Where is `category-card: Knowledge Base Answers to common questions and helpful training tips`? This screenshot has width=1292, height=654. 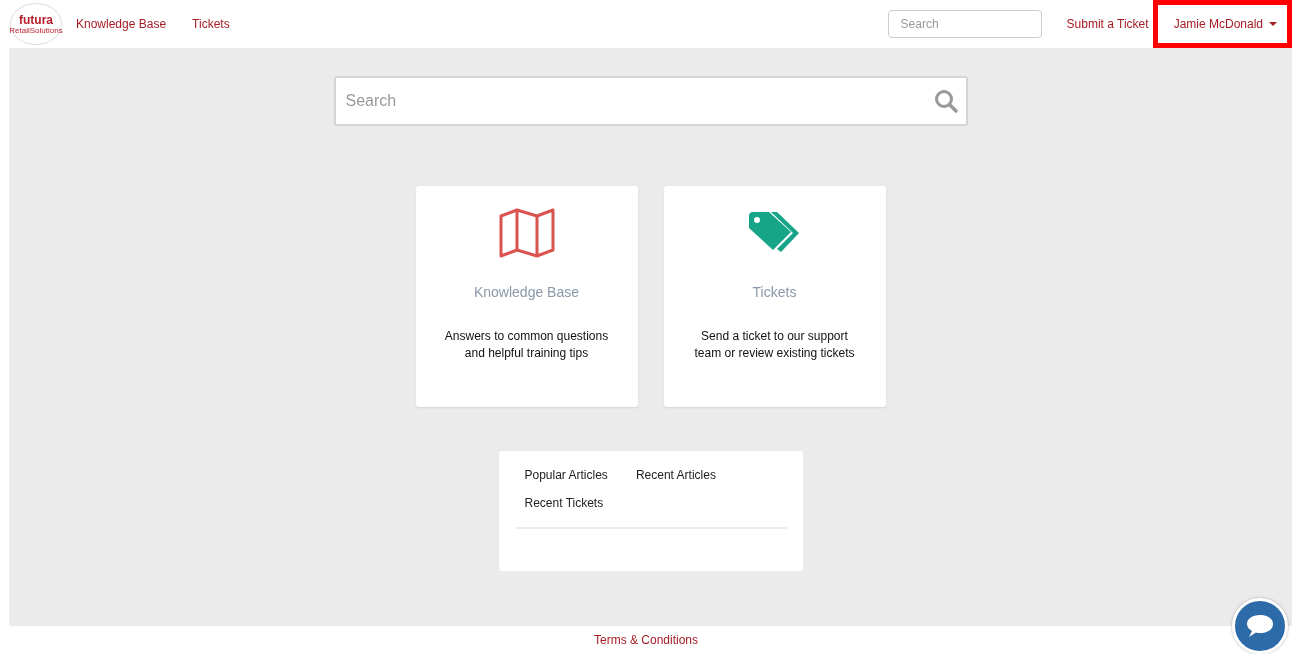
category-card: Knowledge Base Answers to common questions and helpful training tips is located at coordinates (526, 296).